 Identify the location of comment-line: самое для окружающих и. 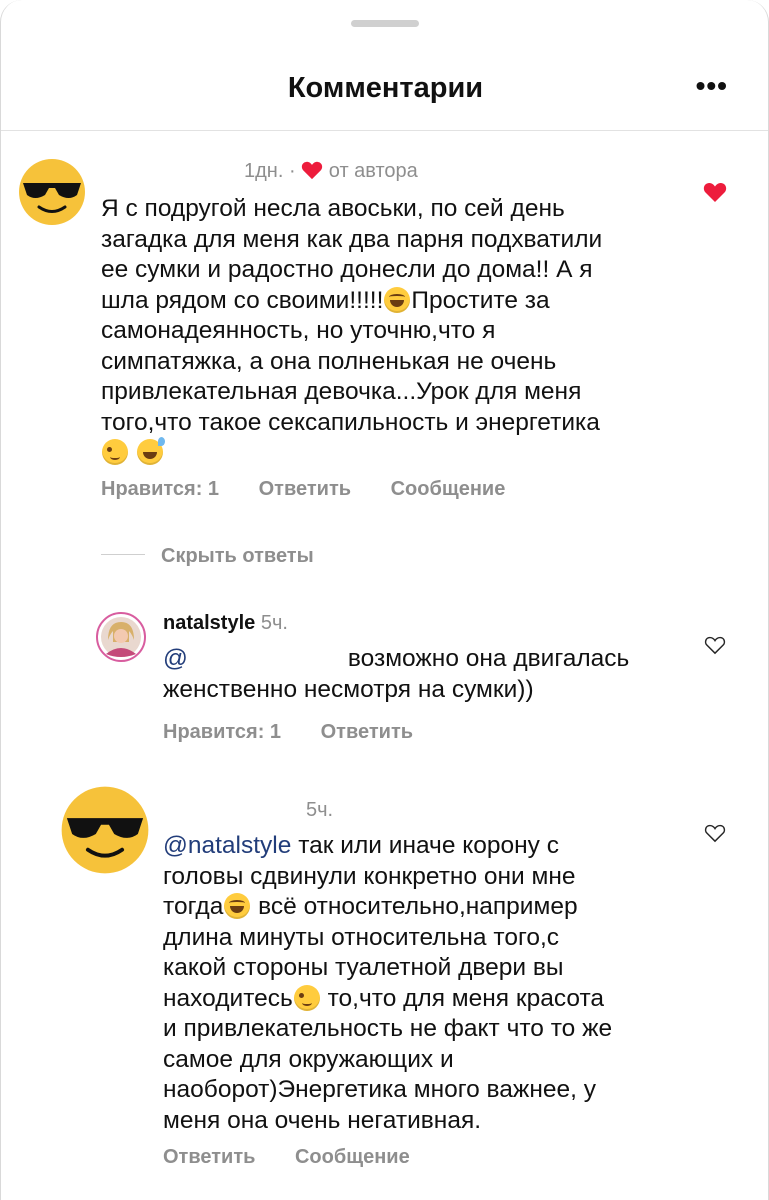
(308, 1059).